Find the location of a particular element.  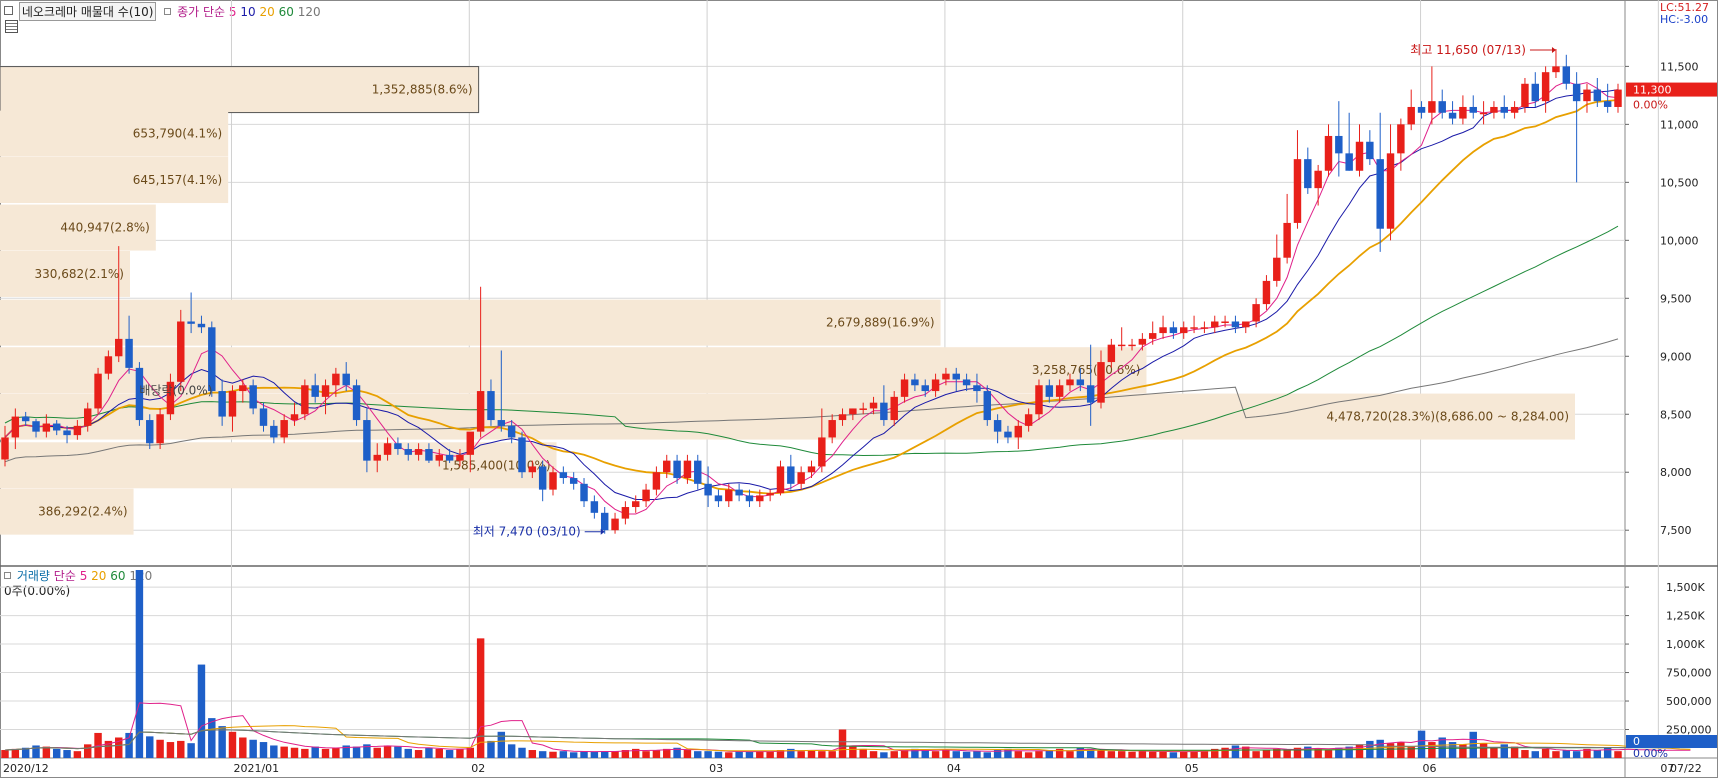

price-tick-label: 10,000 is located at coordinates (1679, 240).